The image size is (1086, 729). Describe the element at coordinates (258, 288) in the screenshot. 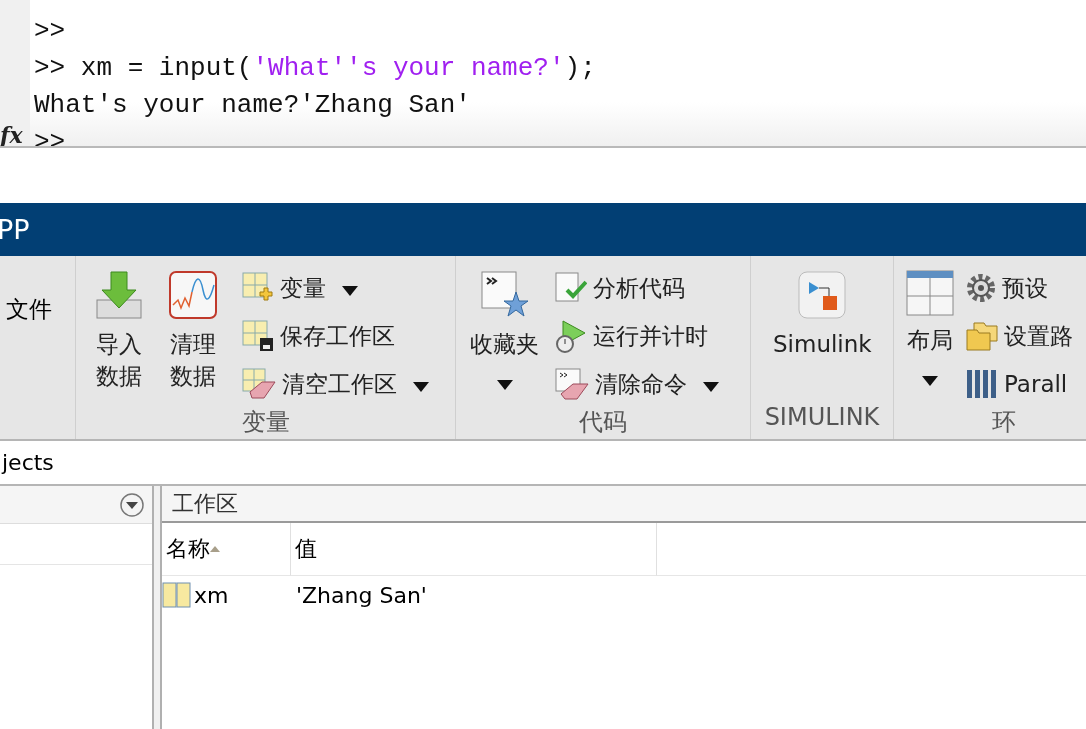

I see `table-add-icon` at that location.